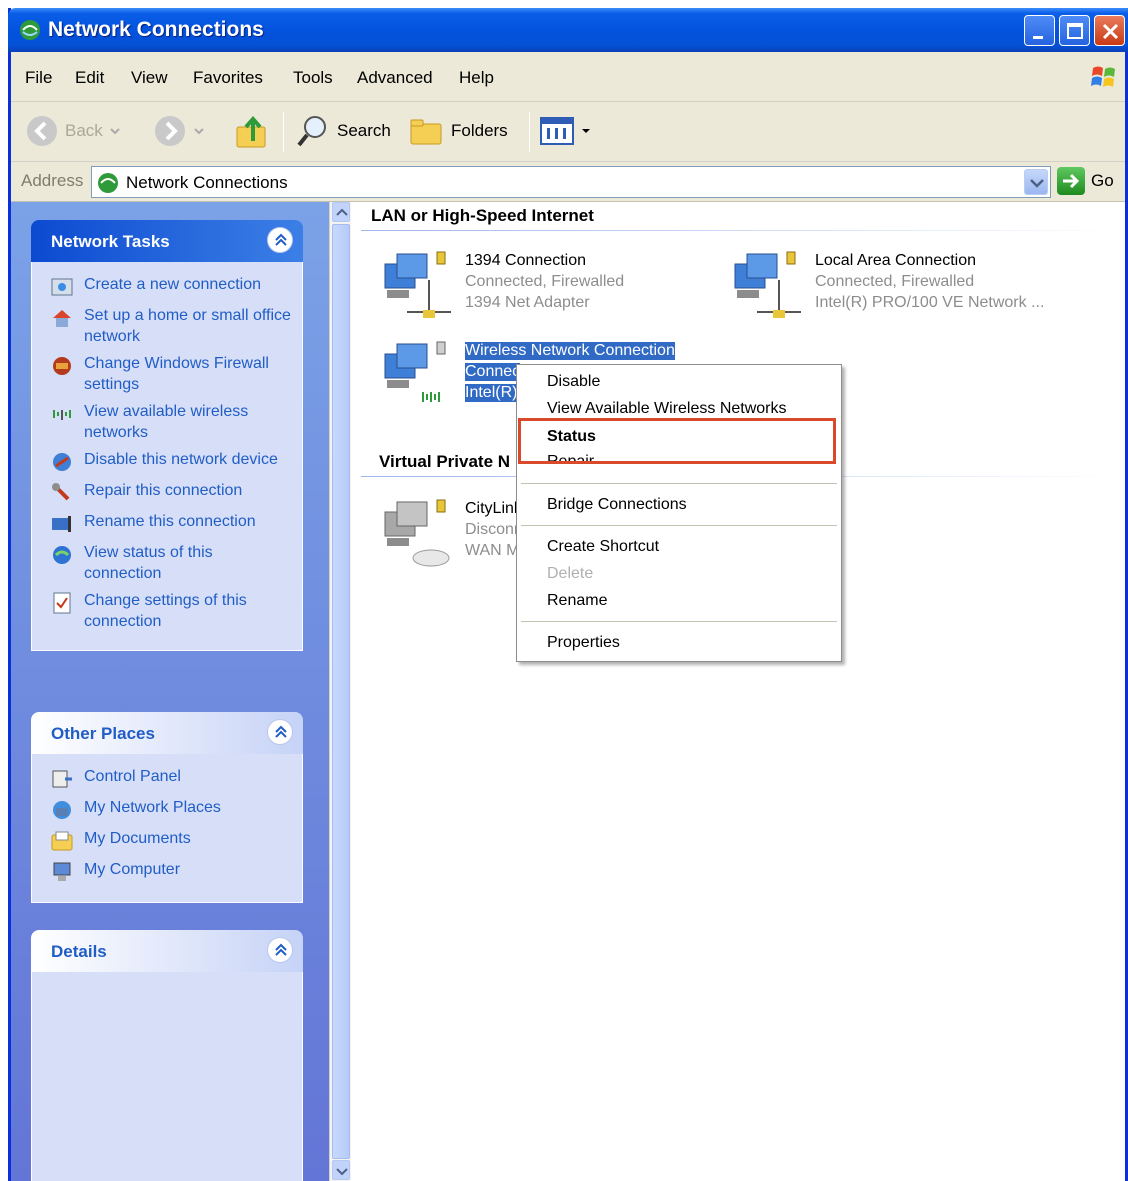  I want to click on connection-name: Local Area Connection, so click(895, 260).